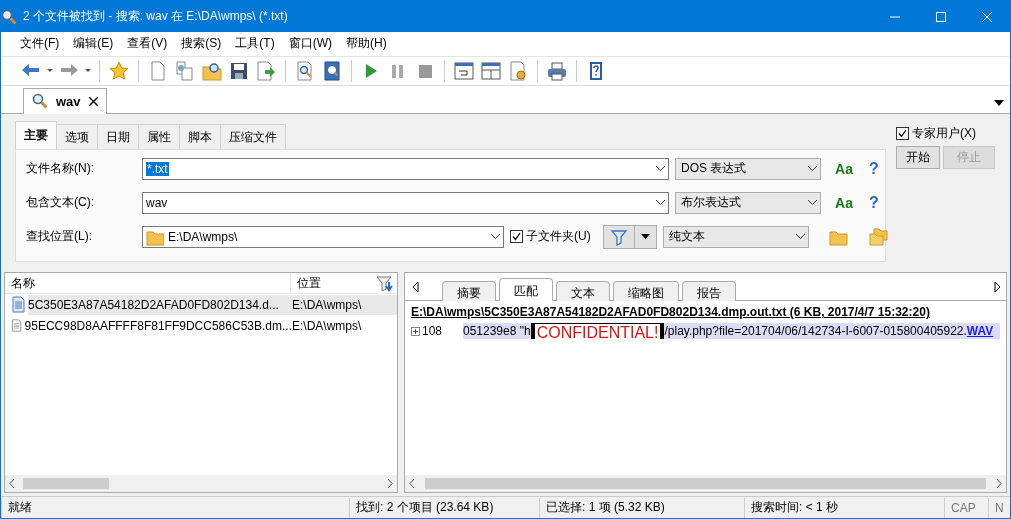 This screenshot has height=519, width=1011. Describe the element at coordinates (583, 291) in the screenshot. I see `preview-tab: 文本` at that location.